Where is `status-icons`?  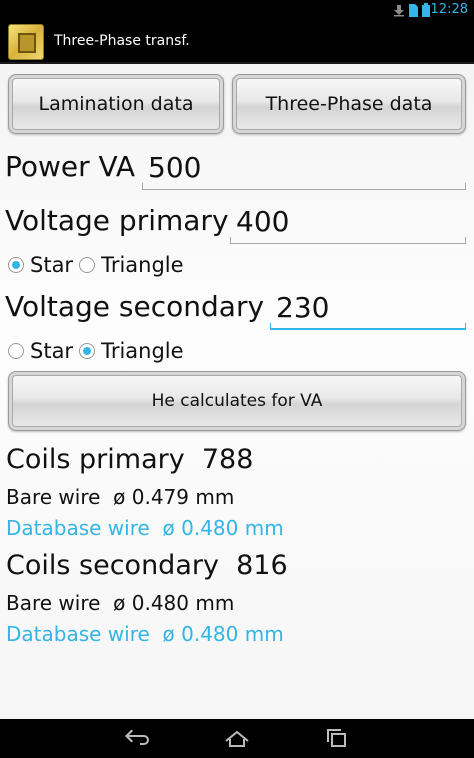
status-icons is located at coordinates (411, 10).